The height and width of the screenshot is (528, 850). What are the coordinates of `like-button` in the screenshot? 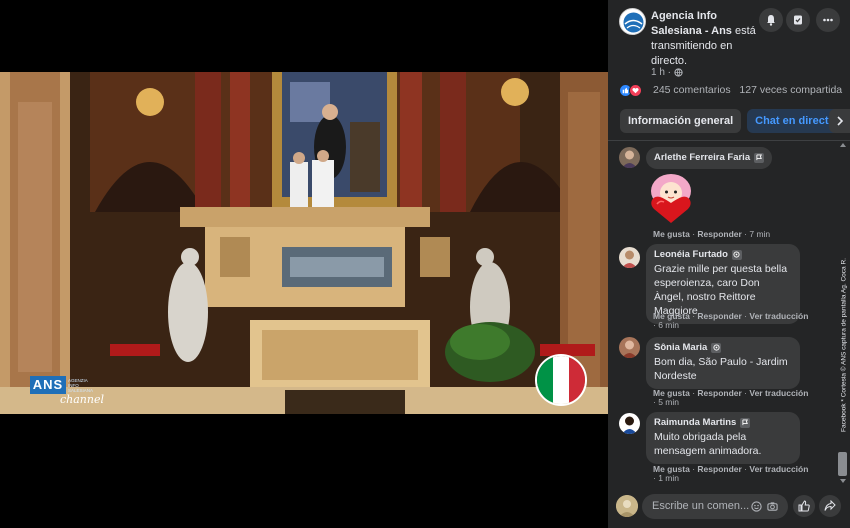 It's located at (804, 506).